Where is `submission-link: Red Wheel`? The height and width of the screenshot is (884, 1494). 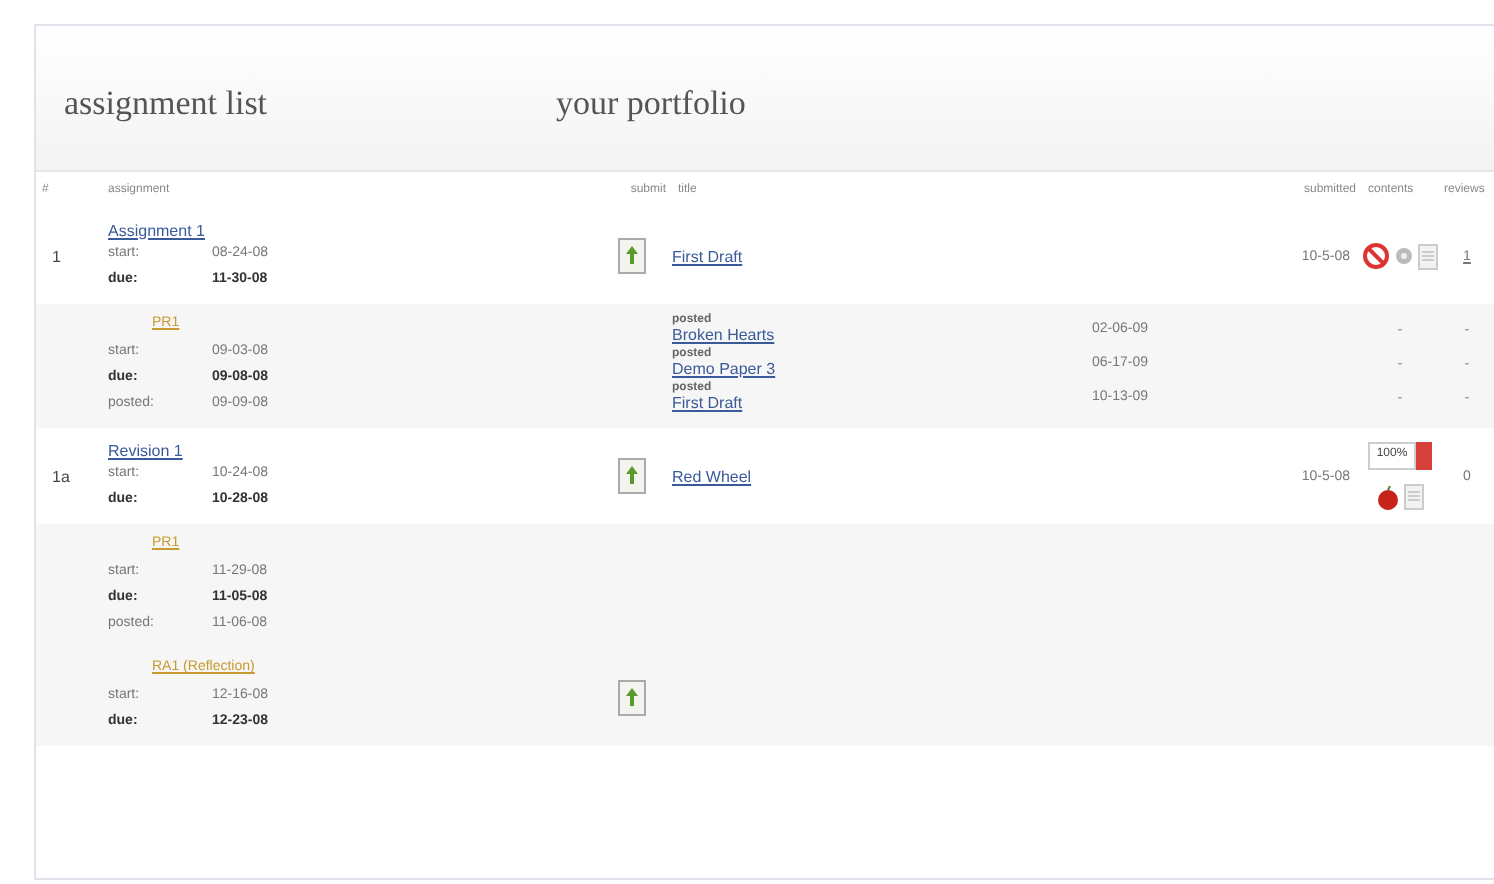 submission-link: Red Wheel is located at coordinates (712, 476).